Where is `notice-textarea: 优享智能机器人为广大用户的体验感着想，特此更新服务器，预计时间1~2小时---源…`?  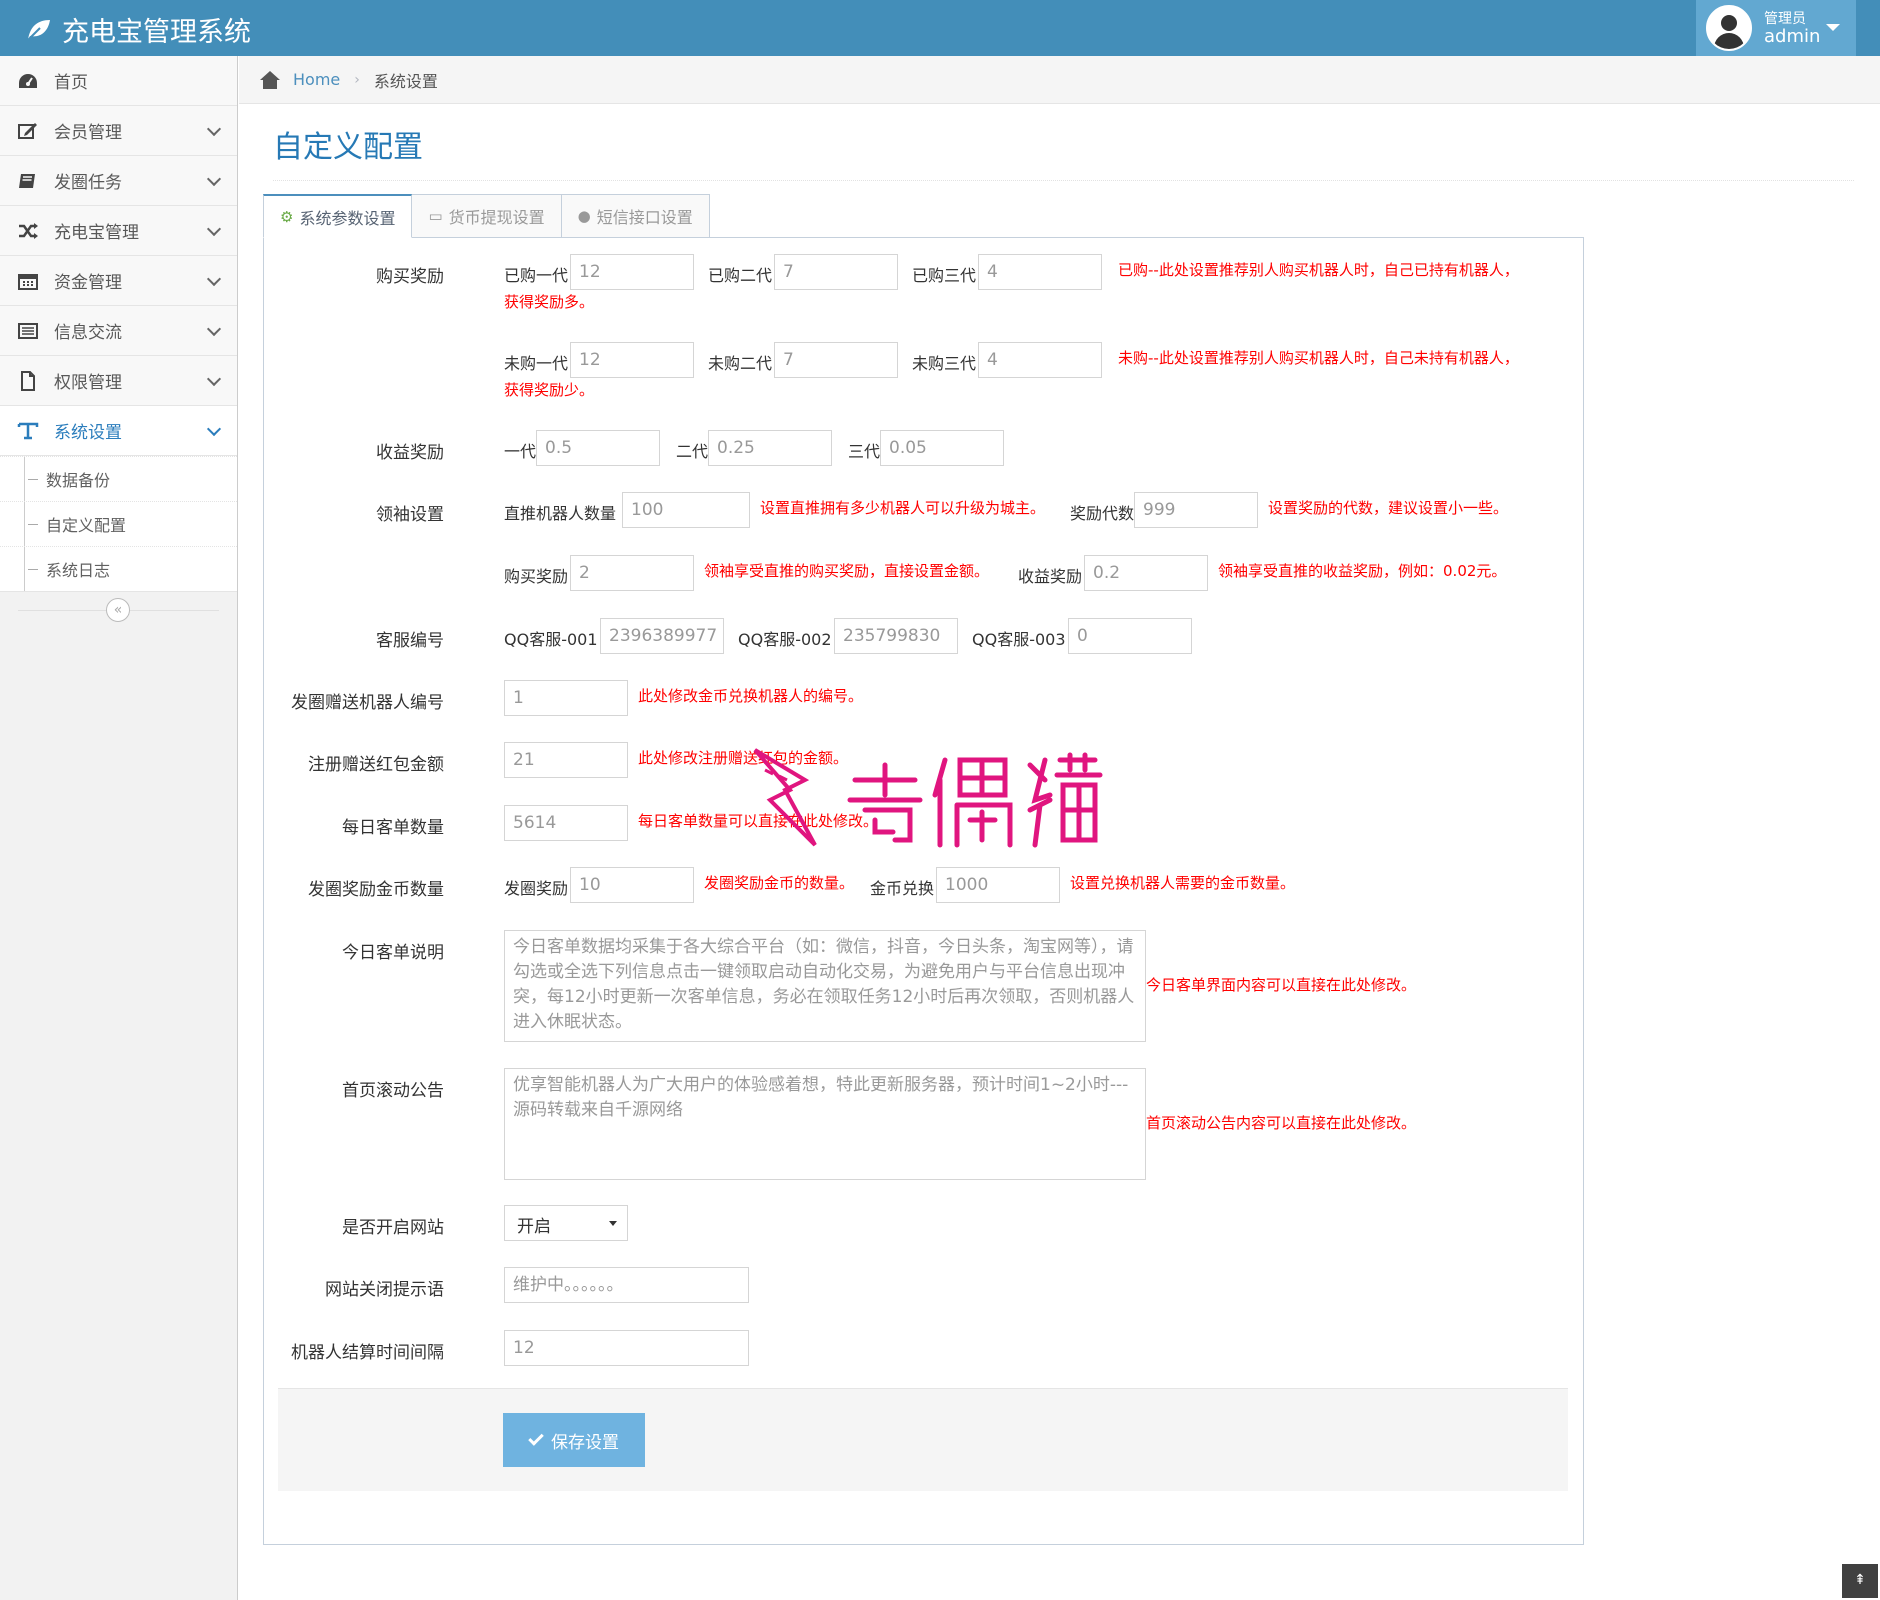
notice-textarea: 优享智能机器人为广大用户的体验感着想，特此更新服务器，预计时间1~2小时---源… is located at coordinates (825, 1124).